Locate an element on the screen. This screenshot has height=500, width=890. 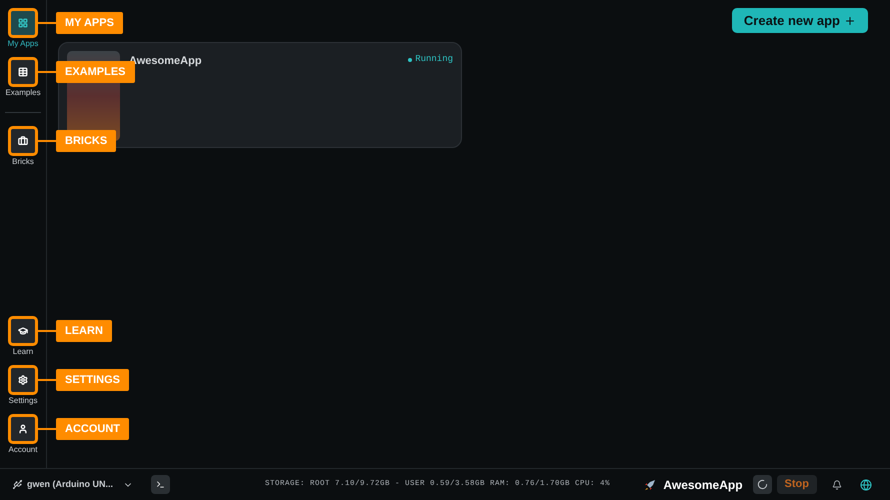
nav-label: Settings is located at coordinates (23, 401).